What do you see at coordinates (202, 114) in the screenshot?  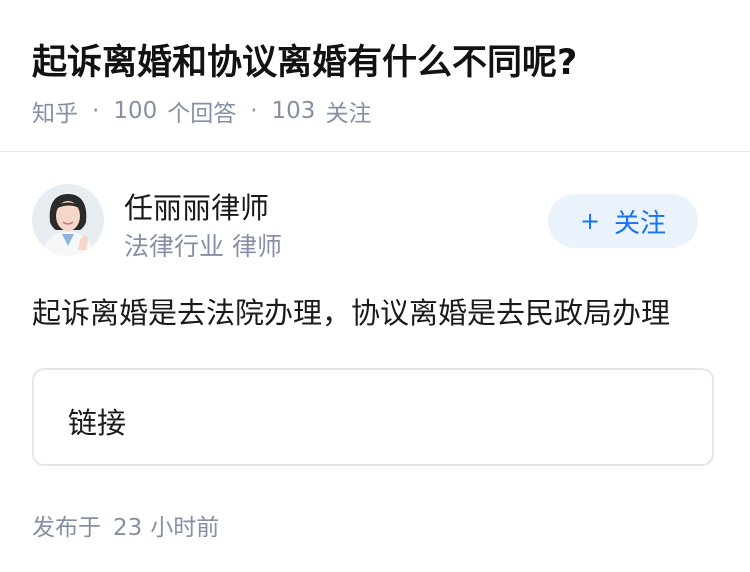 I see `answer-count-label: 个回答` at bounding box center [202, 114].